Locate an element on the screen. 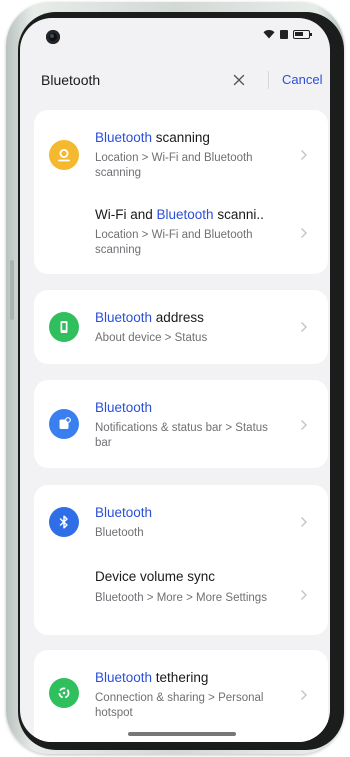  divider is located at coordinates (268, 80).